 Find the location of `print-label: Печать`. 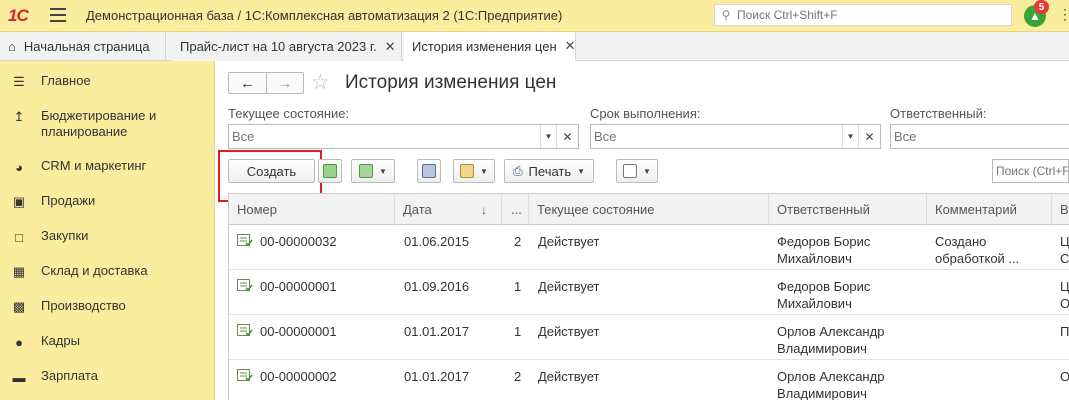

print-label: Печать is located at coordinates (550, 171).